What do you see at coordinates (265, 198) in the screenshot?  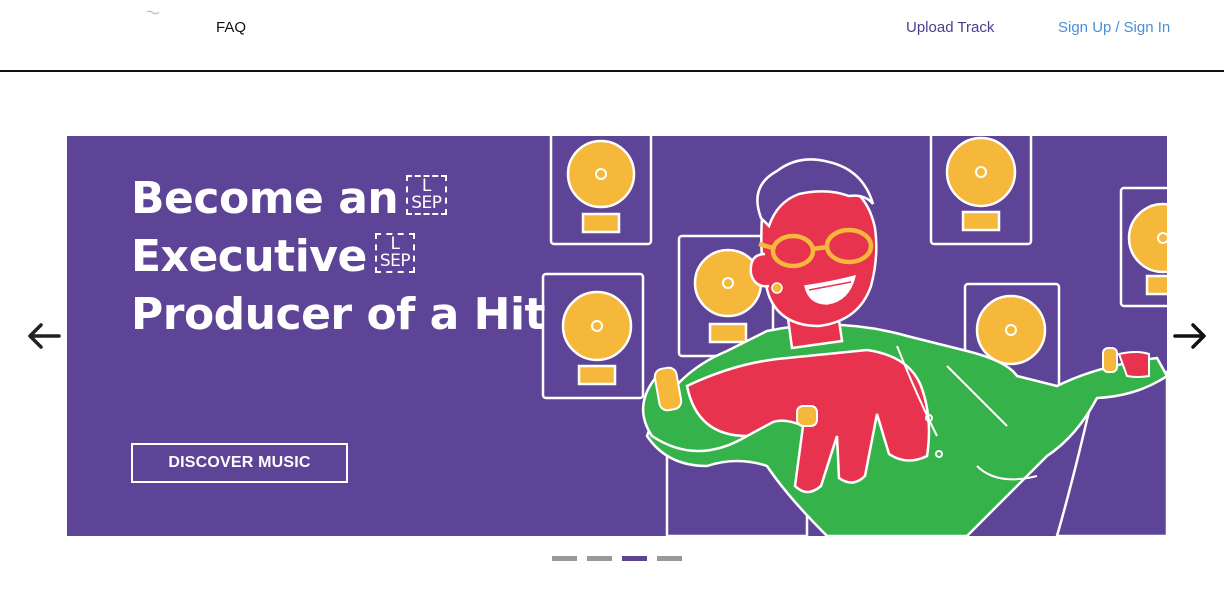 I see `headline-line-1: Become an` at bounding box center [265, 198].